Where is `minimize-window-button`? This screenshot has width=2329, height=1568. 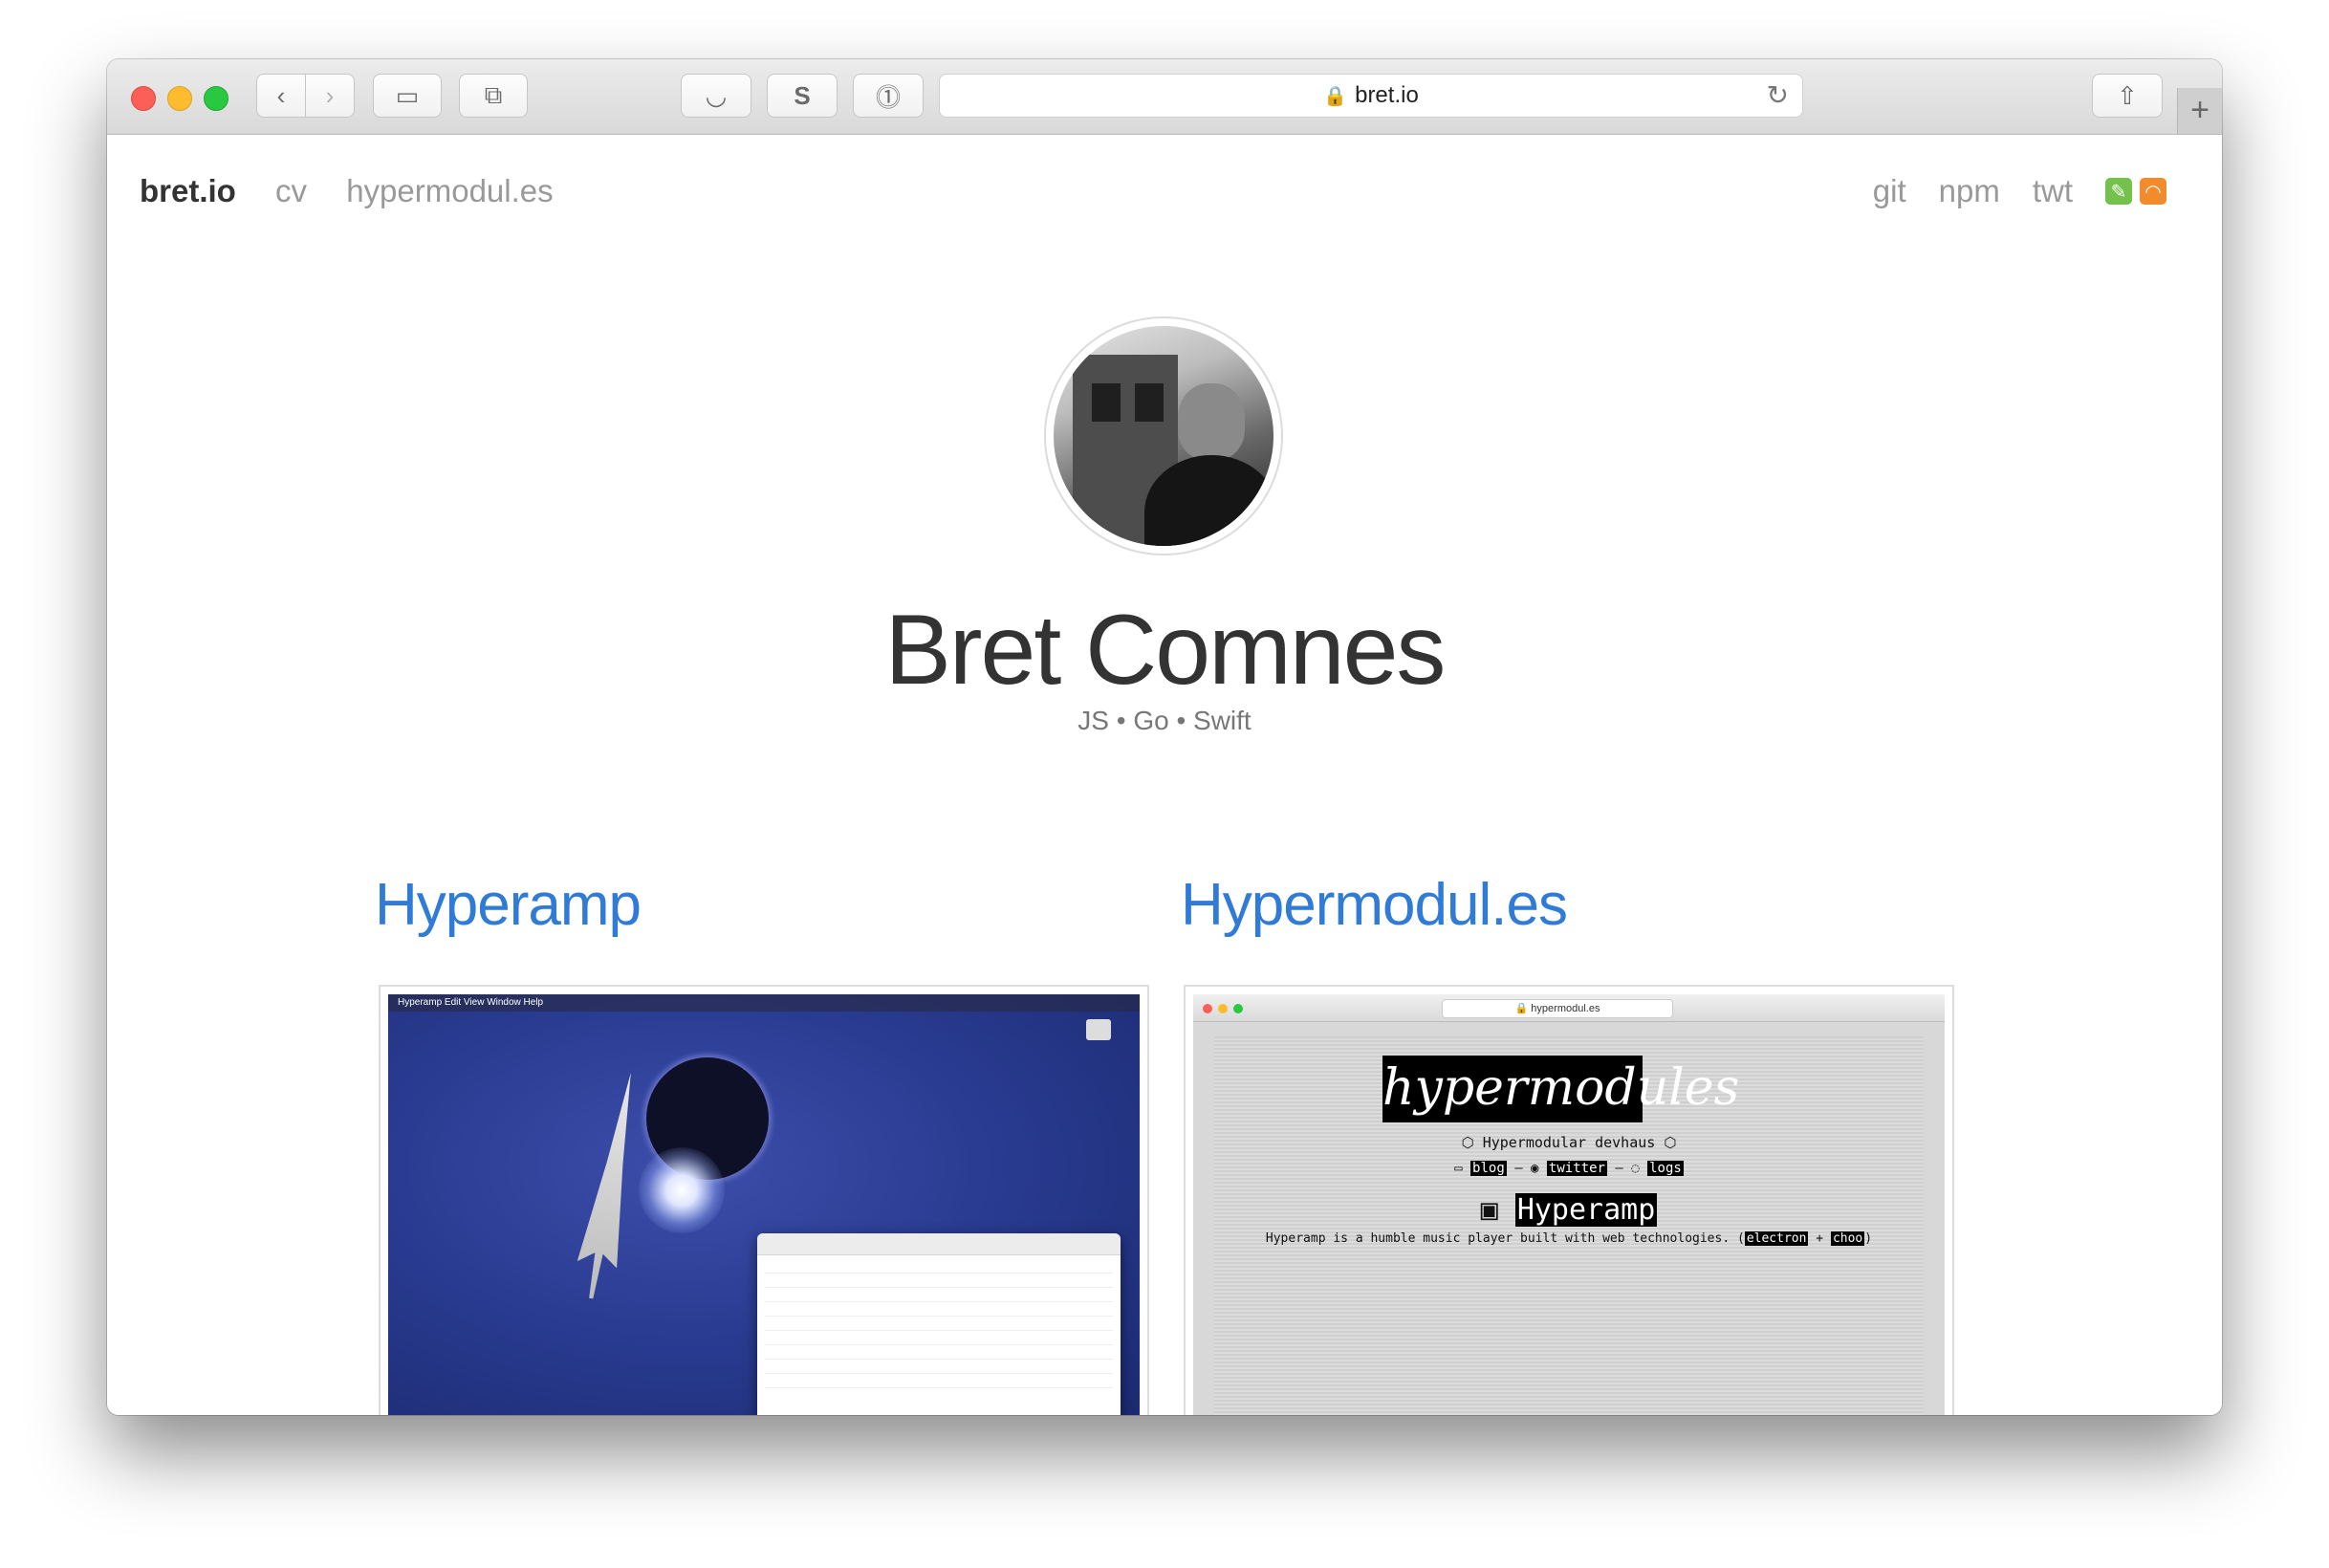
minimize-window-button is located at coordinates (179, 98).